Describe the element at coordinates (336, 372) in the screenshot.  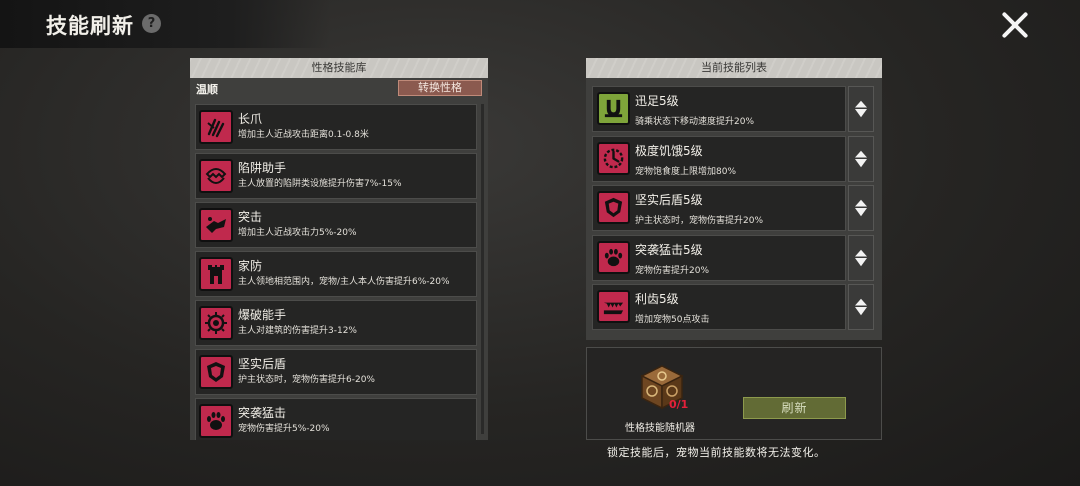
I see `library-skill-item: 坚实后盾 护主状态时，宠物伤害提升6-20%` at that location.